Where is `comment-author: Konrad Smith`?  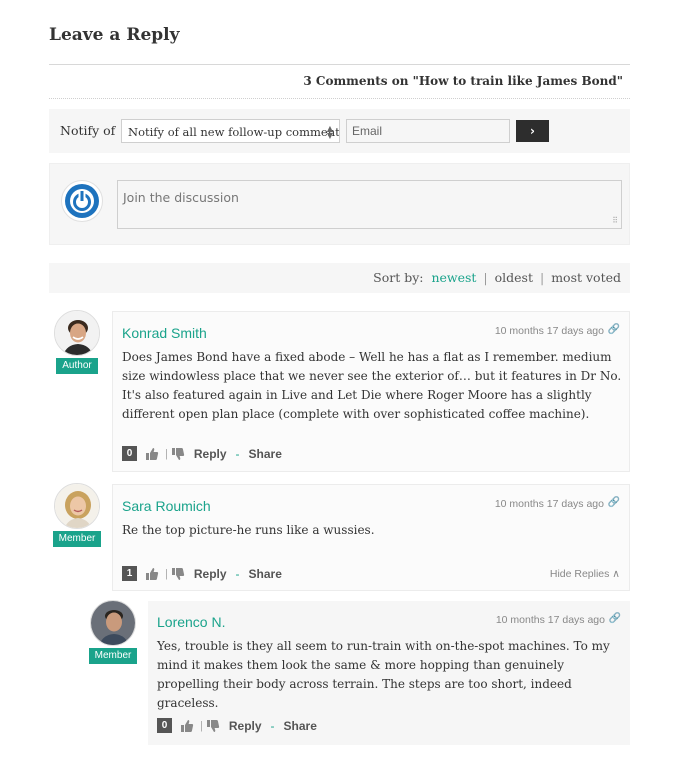
comment-author: Konrad Smith is located at coordinates (164, 333).